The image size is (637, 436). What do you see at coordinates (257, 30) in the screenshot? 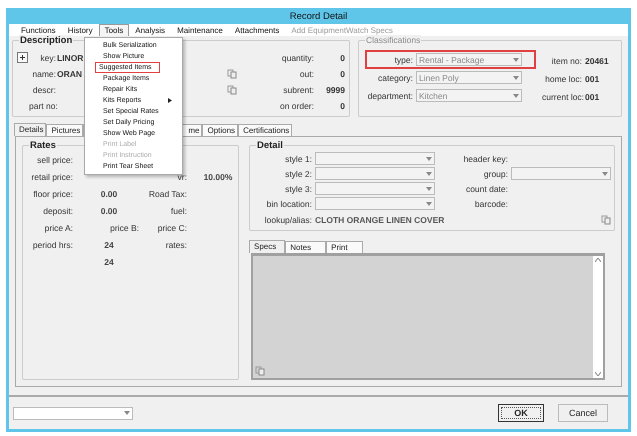
I see `menu-item: Attachments` at bounding box center [257, 30].